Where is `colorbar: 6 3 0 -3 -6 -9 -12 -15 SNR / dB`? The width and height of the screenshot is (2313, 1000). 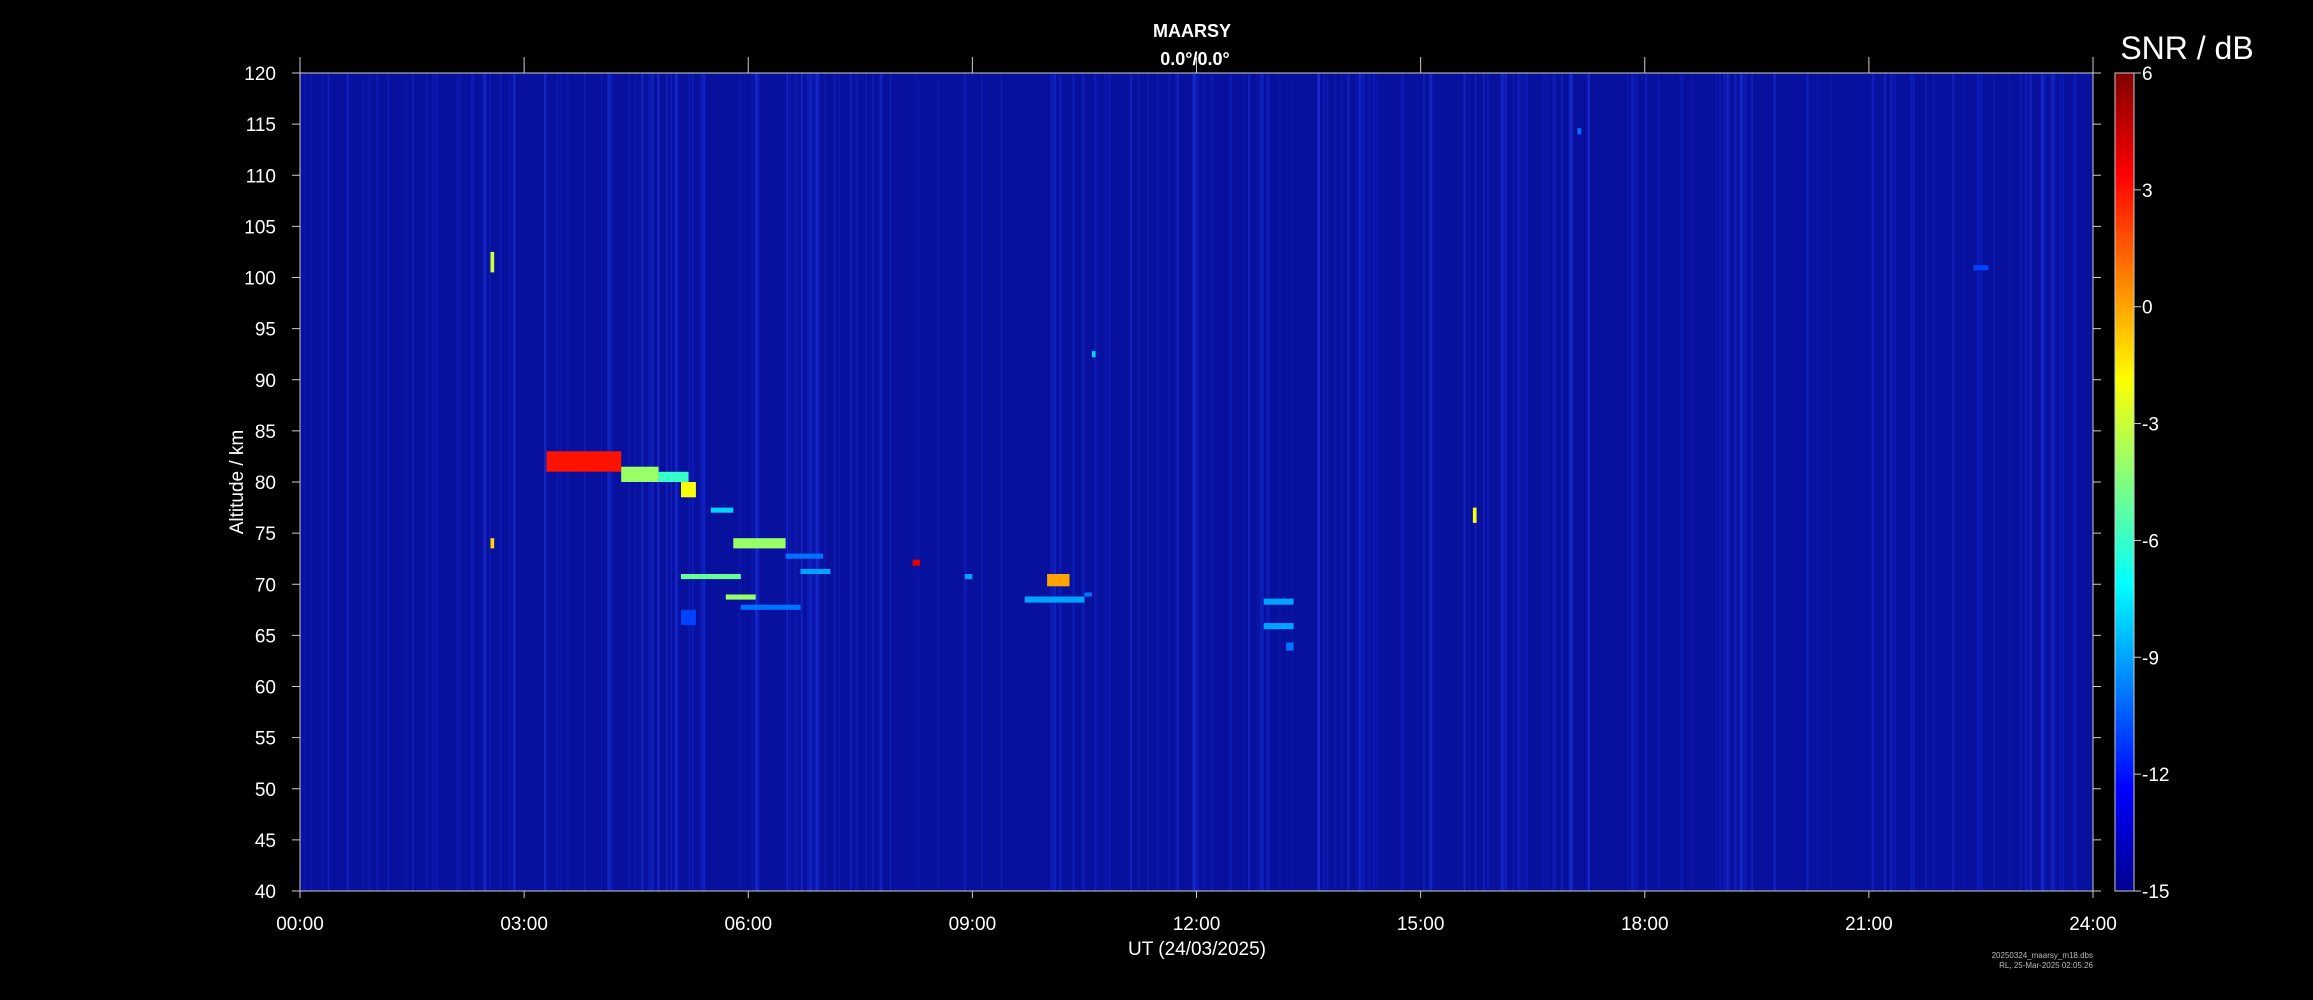 colorbar: 6 3 0 -3 -6 -9 -12 -15 SNR / dB is located at coordinates (2184, 466).